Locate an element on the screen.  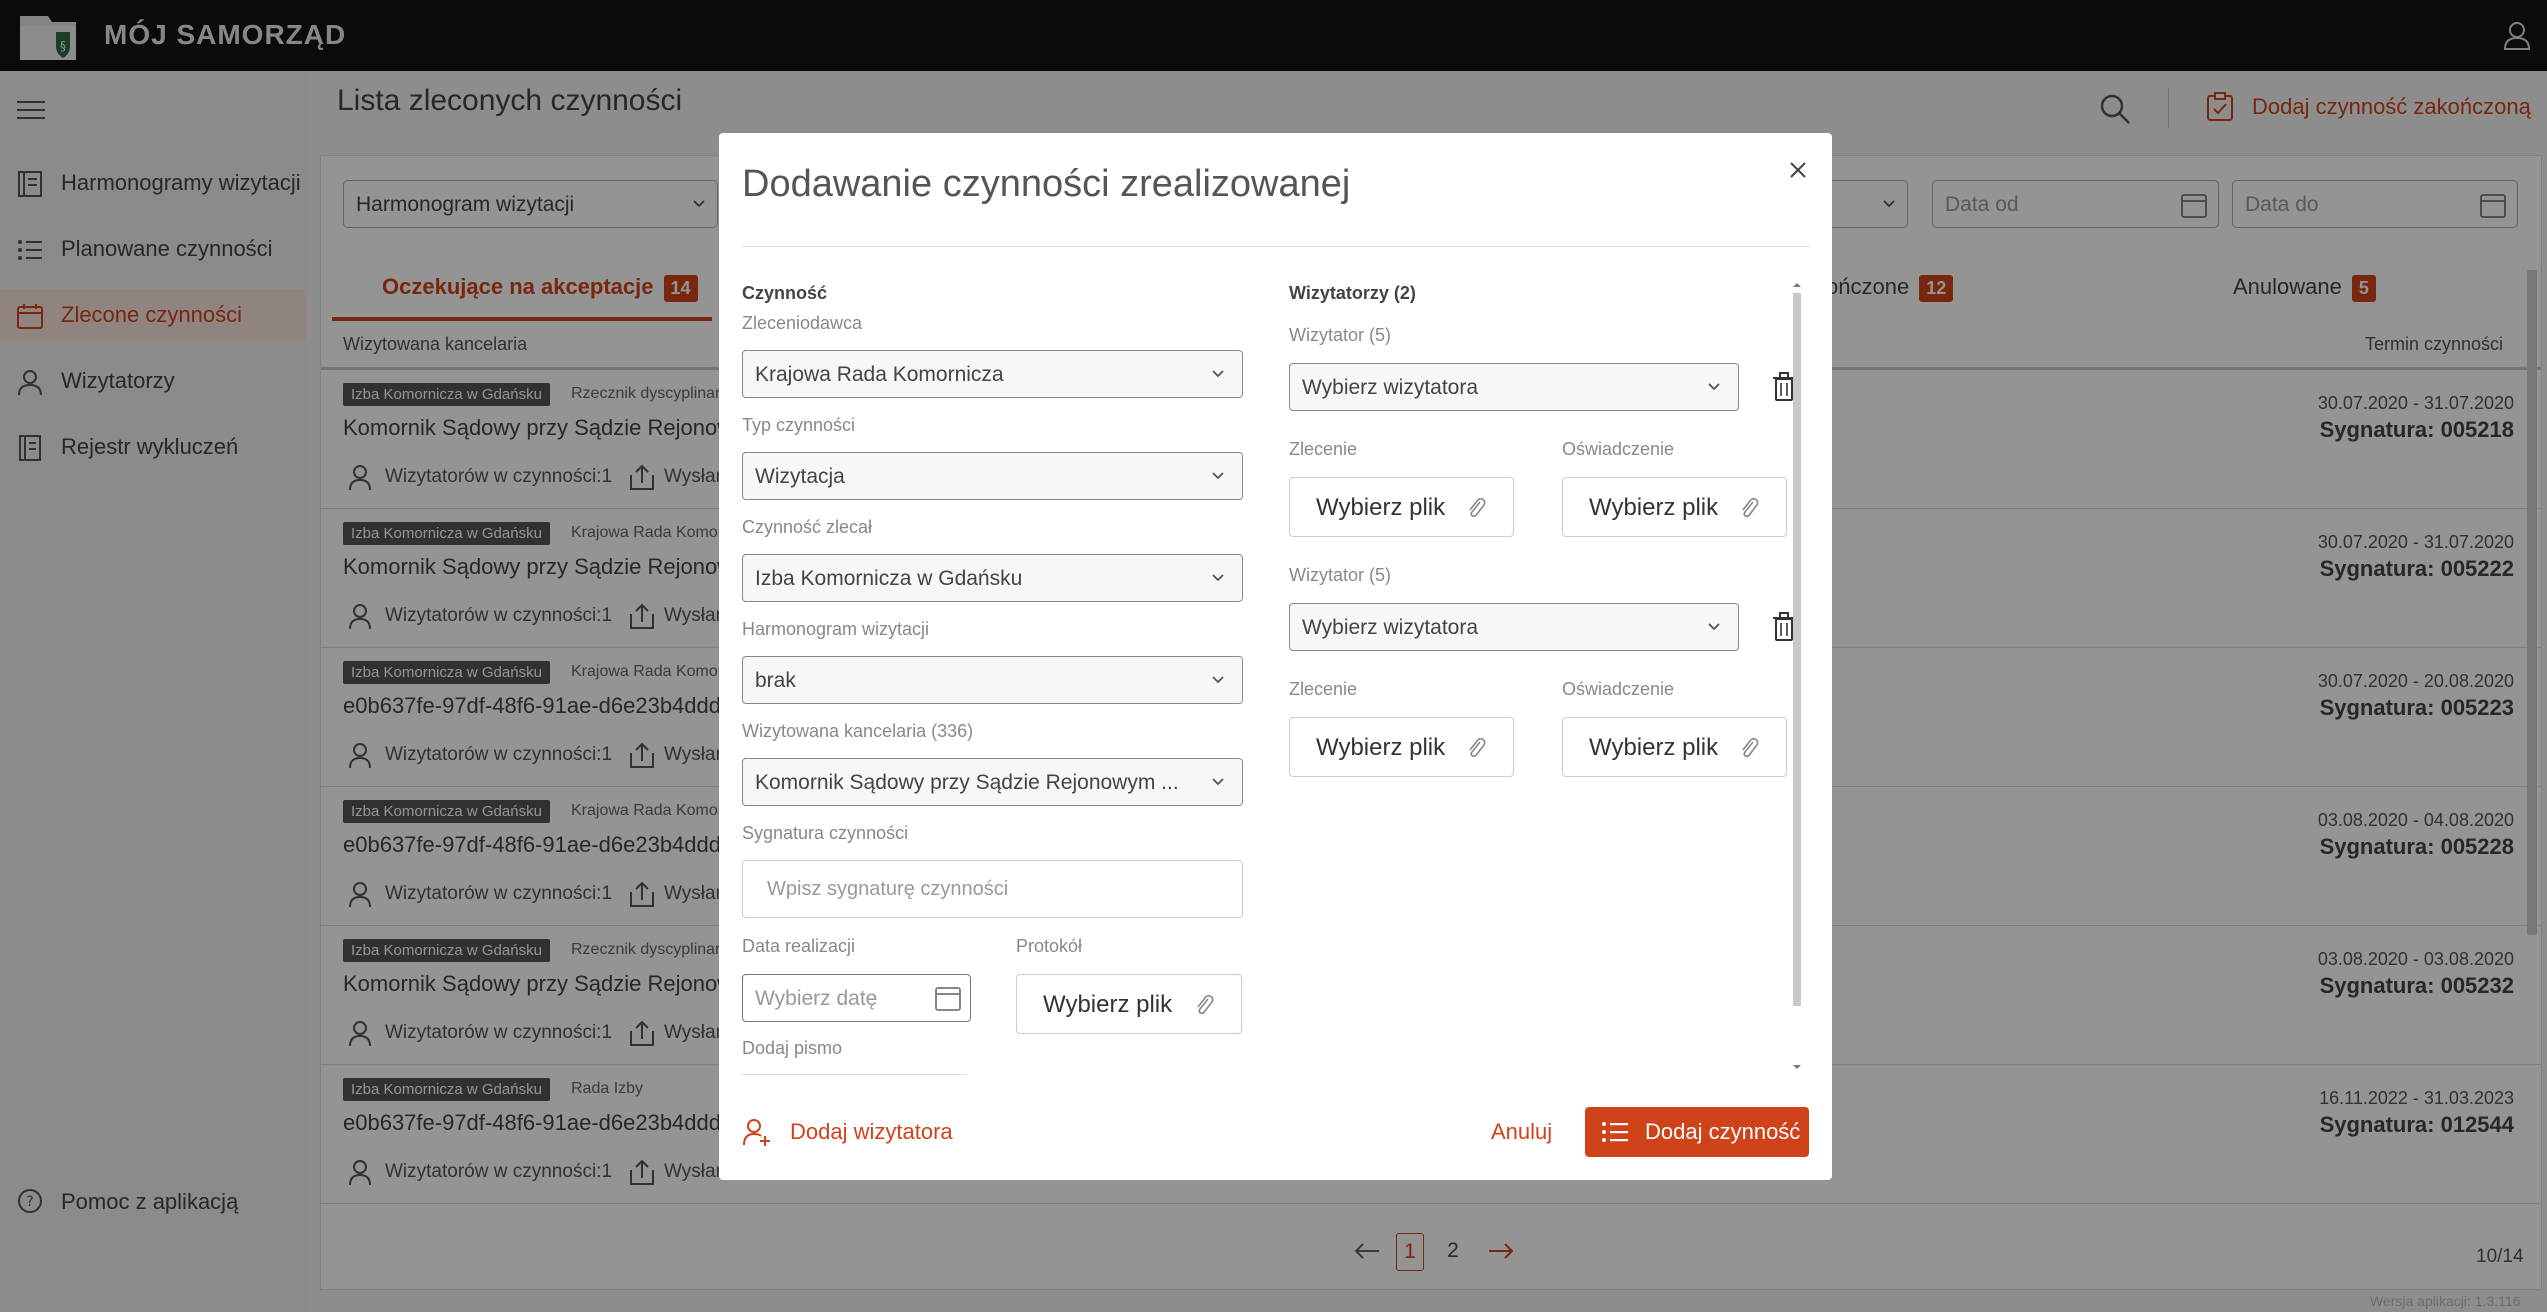
ordered-by-select: Izba Komornicza w Gdańsku is located at coordinates (992, 578).